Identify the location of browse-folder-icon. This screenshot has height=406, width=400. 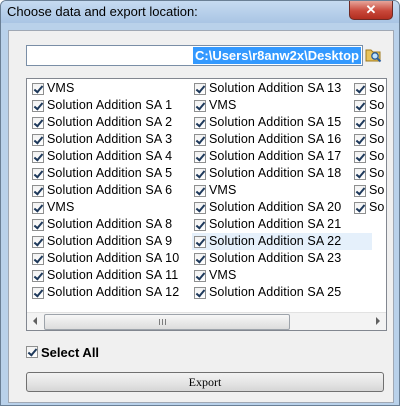
(373, 54).